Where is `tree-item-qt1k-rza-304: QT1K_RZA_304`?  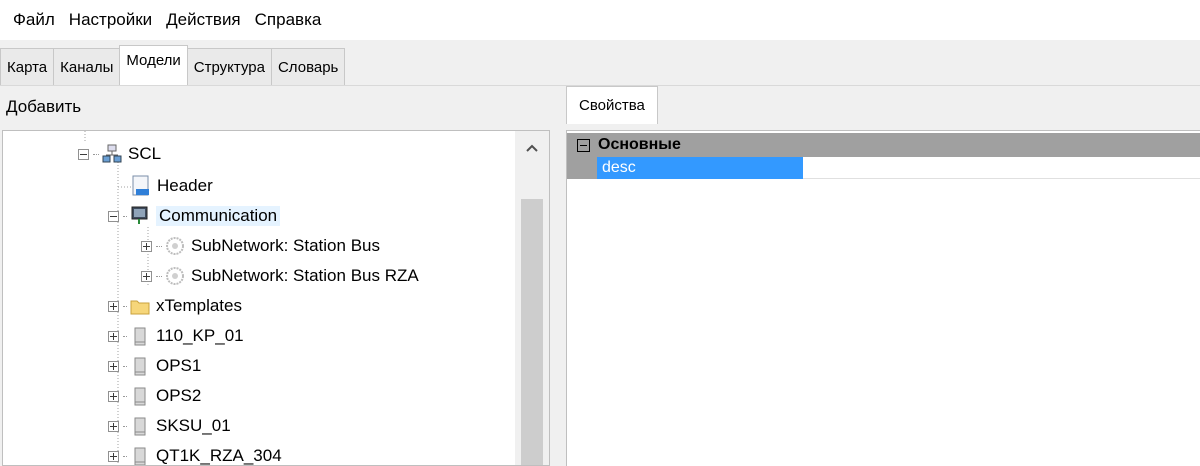 tree-item-qt1k-rza-304: QT1K_RZA_304 is located at coordinates (195, 453).